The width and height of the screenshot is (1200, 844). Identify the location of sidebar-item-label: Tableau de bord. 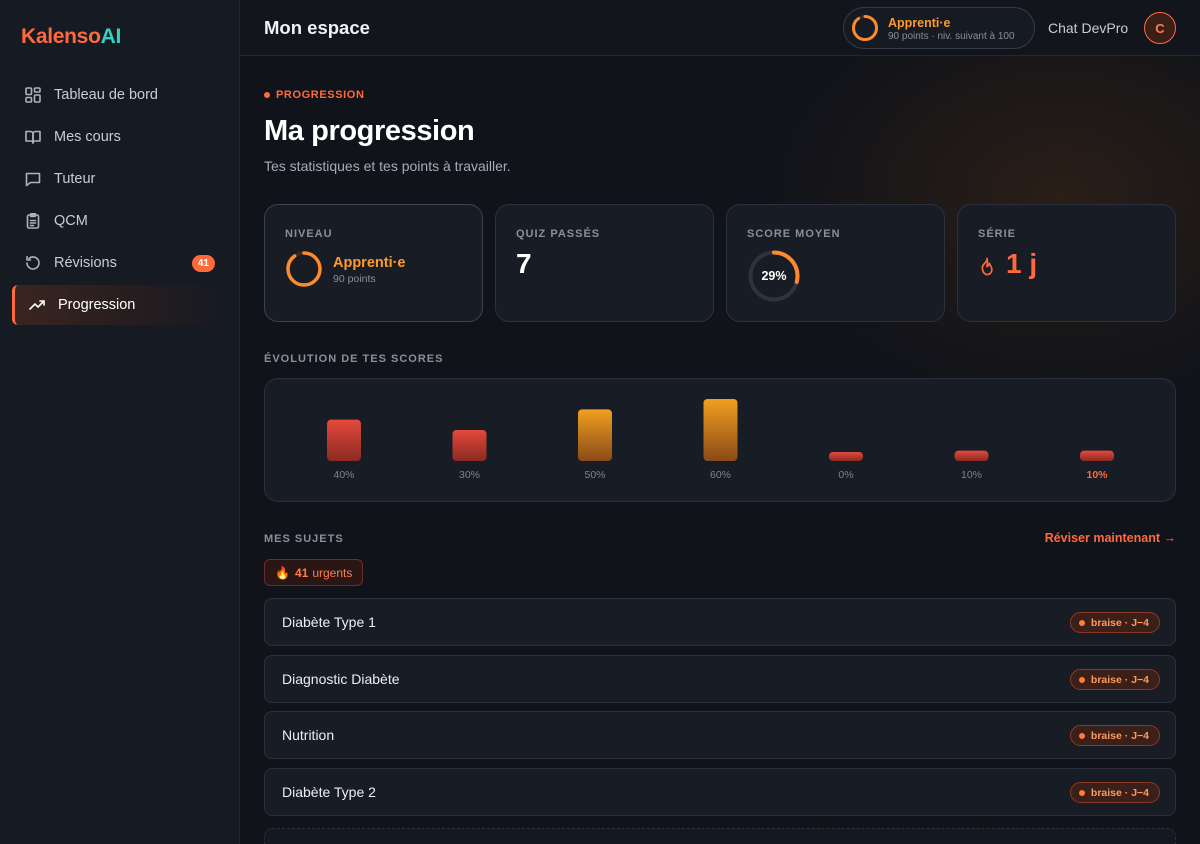
(106, 95).